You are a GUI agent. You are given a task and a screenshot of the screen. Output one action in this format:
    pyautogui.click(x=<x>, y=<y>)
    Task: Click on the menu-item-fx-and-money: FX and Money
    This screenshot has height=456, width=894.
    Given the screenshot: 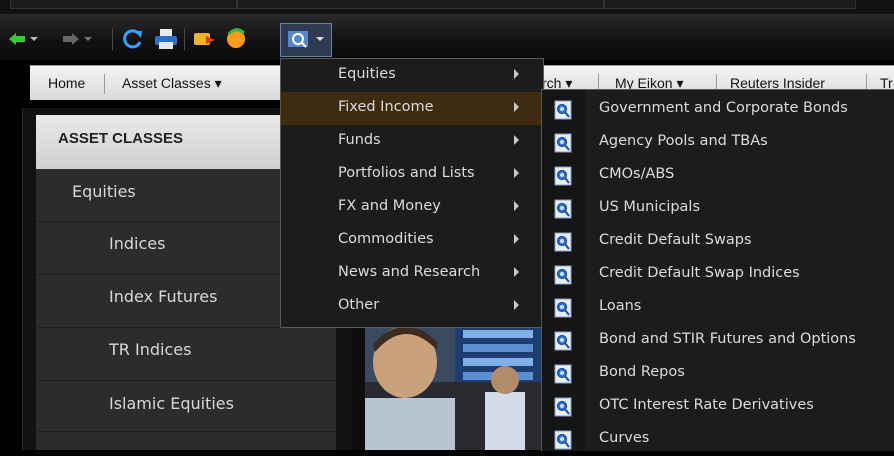 What is the action you would take?
    pyautogui.click(x=412, y=207)
    